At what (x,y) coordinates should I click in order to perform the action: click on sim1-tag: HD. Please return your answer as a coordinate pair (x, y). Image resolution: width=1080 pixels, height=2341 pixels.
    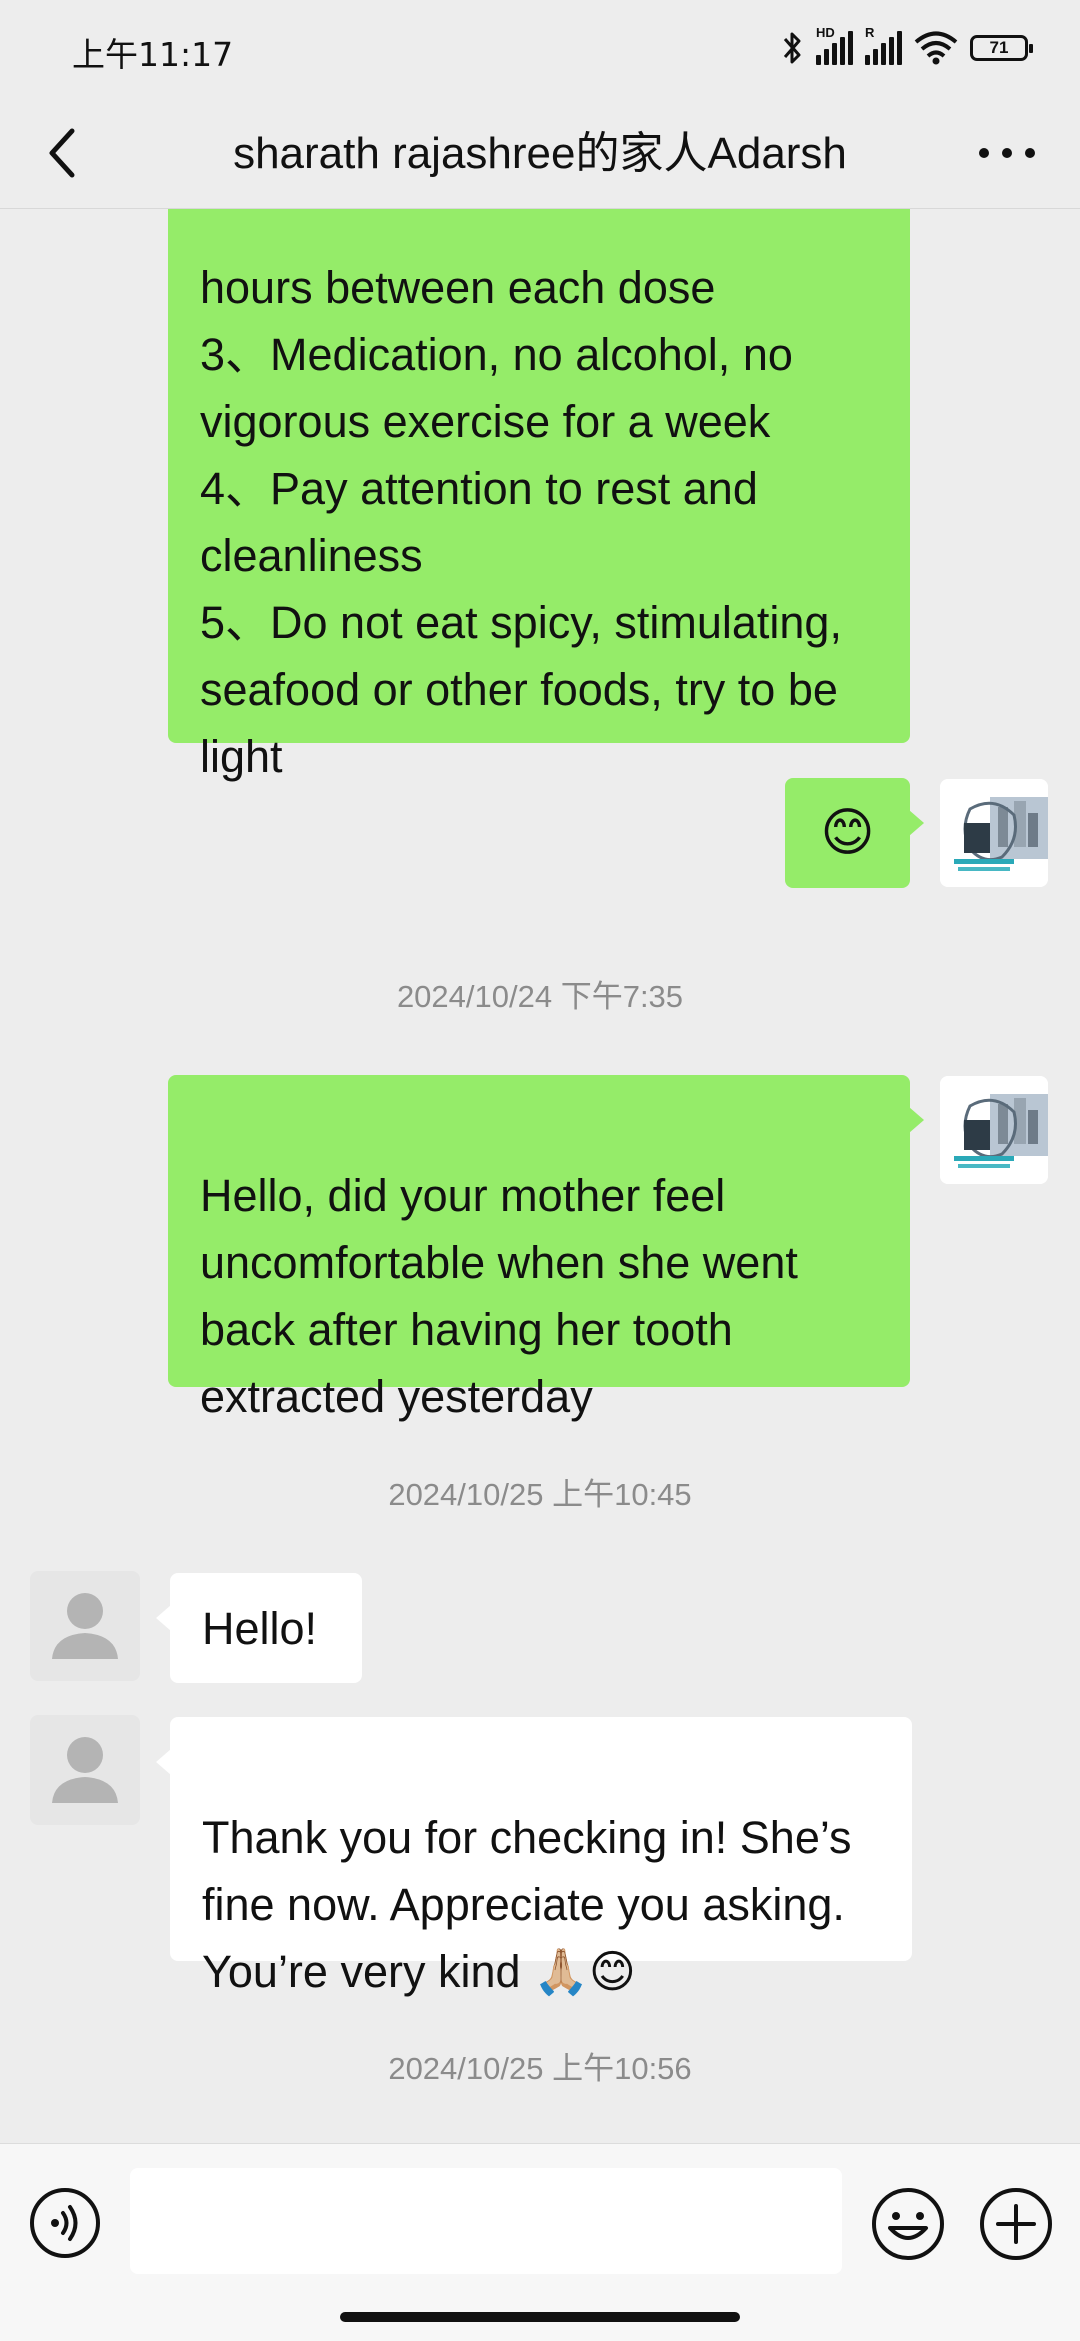
    Looking at the image, I should click on (825, 32).